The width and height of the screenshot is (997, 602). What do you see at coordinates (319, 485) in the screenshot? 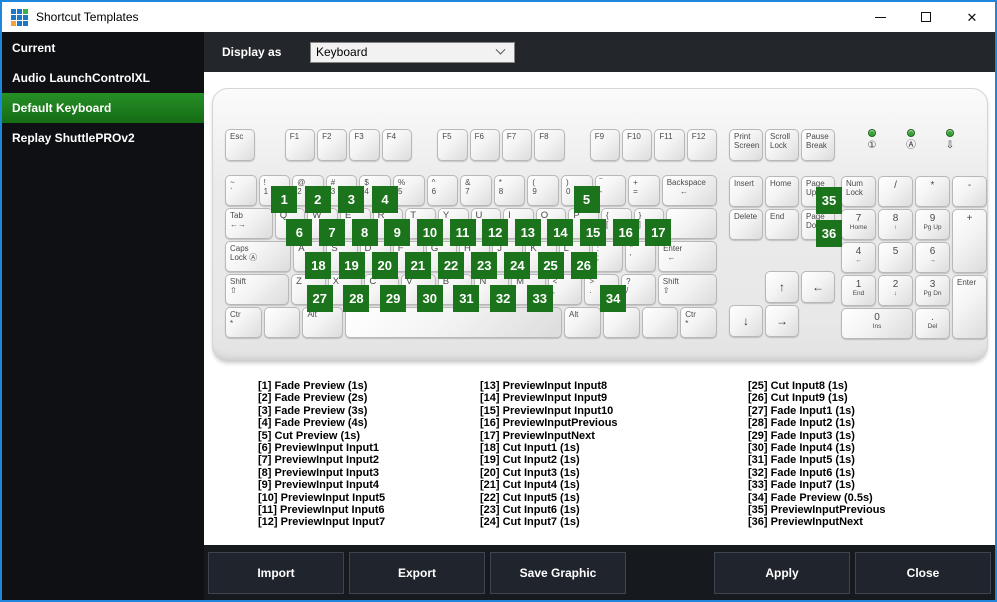
I see `legend-entry: [9] PreviewInput Input4` at bounding box center [319, 485].